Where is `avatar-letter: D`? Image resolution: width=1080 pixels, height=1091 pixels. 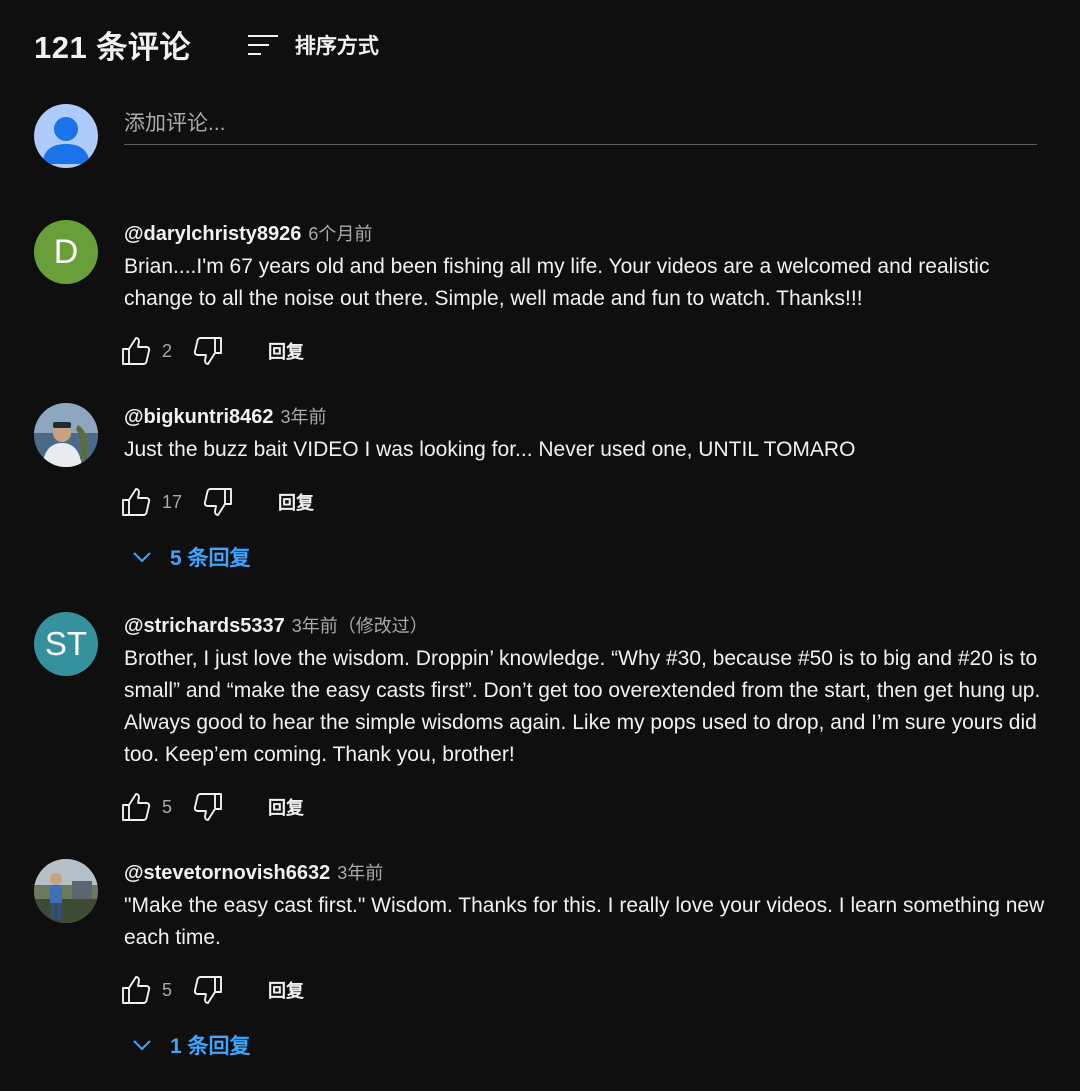
avatar-letter: D is located at coordinates (66, 251).